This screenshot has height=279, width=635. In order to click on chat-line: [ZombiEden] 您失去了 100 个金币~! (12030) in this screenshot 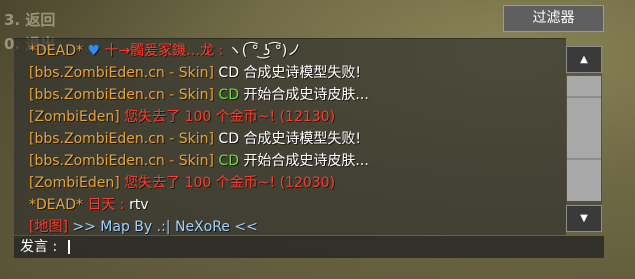, I will do `click(290, 183)`.